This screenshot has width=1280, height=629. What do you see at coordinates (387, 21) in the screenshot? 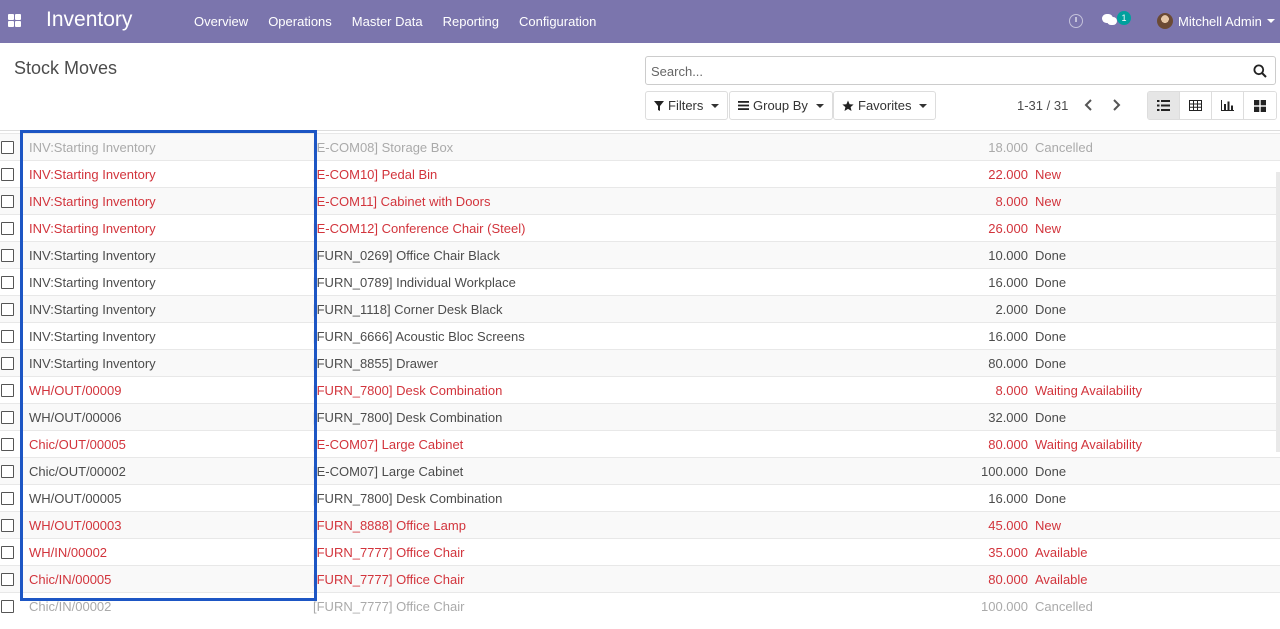
I see `menu-master-data: Master Data` at bounding box center [387, 21].